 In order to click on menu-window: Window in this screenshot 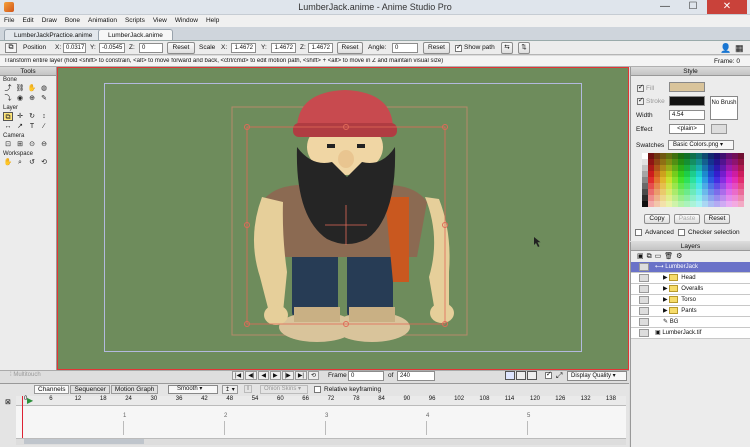, I will do `click(186, 21)`.